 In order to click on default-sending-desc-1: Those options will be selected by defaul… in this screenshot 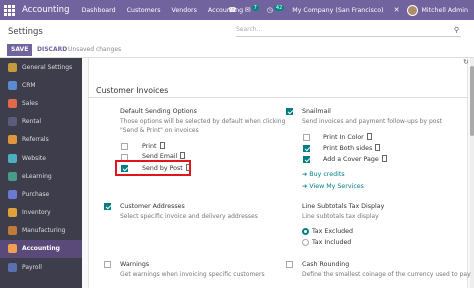, I will do `click(203, 121)`.